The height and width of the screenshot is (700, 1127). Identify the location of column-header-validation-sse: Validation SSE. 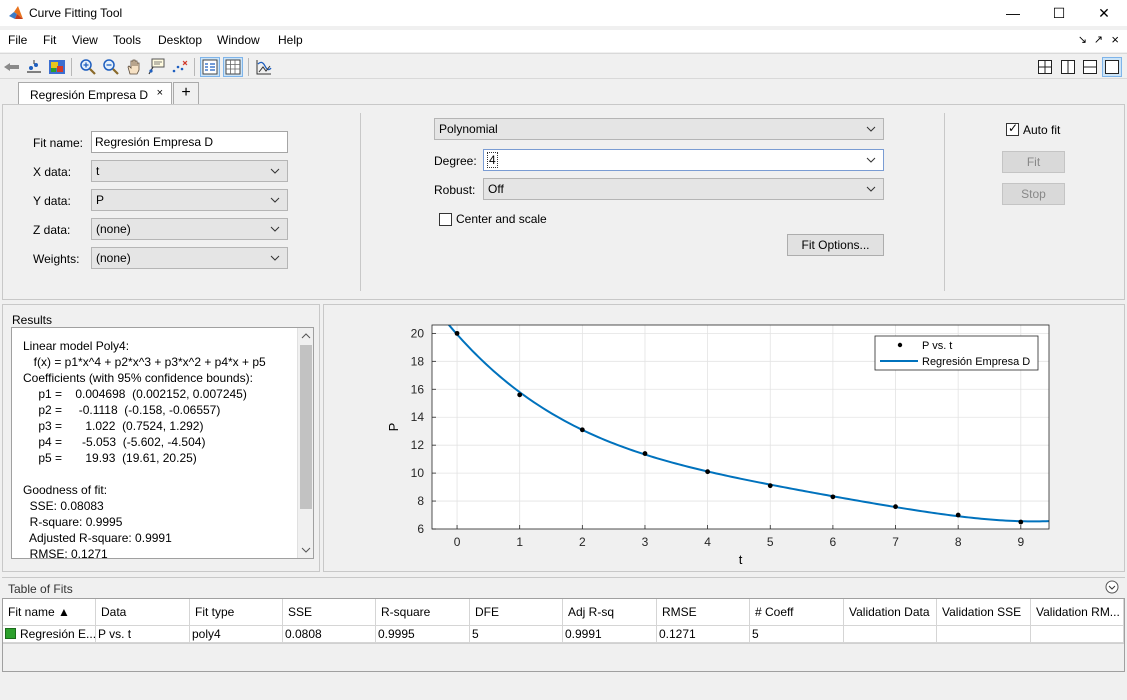
(984, 612).